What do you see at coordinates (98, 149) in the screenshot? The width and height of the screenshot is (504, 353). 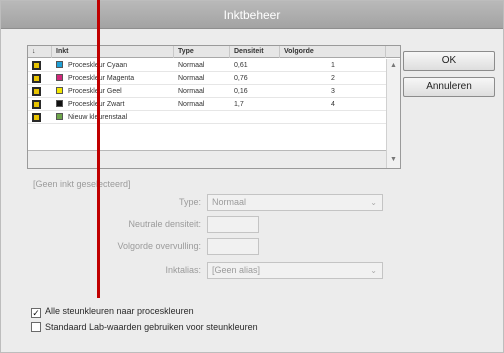 I see `annotation-line` at bounding box center [98, 149].